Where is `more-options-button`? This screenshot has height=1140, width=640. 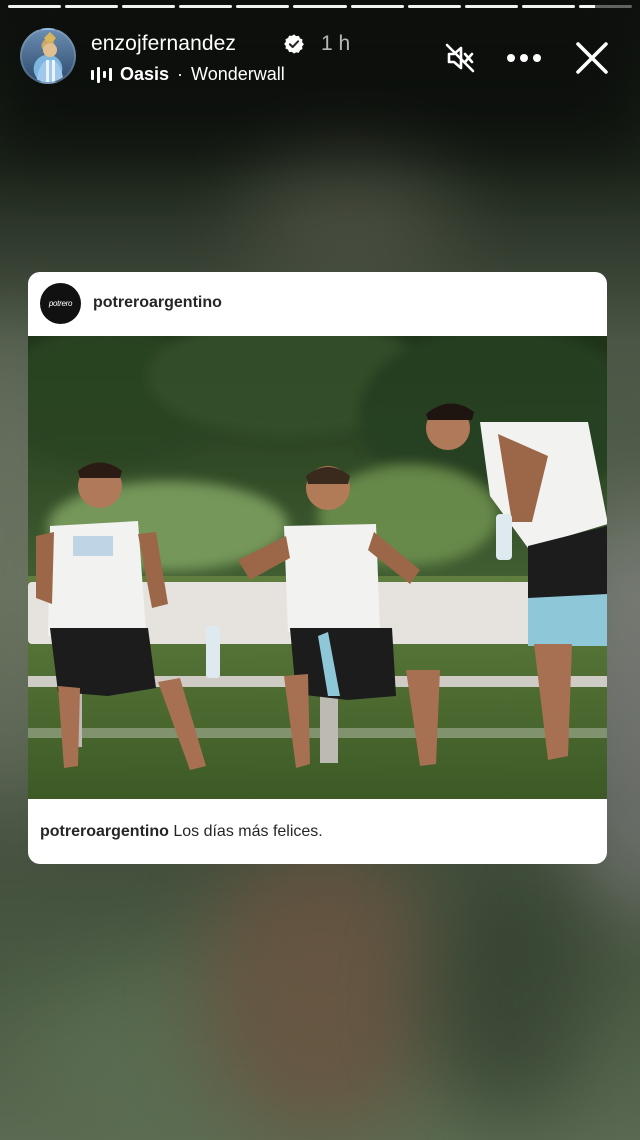 more-options-button is located at coordinates (524, 58).